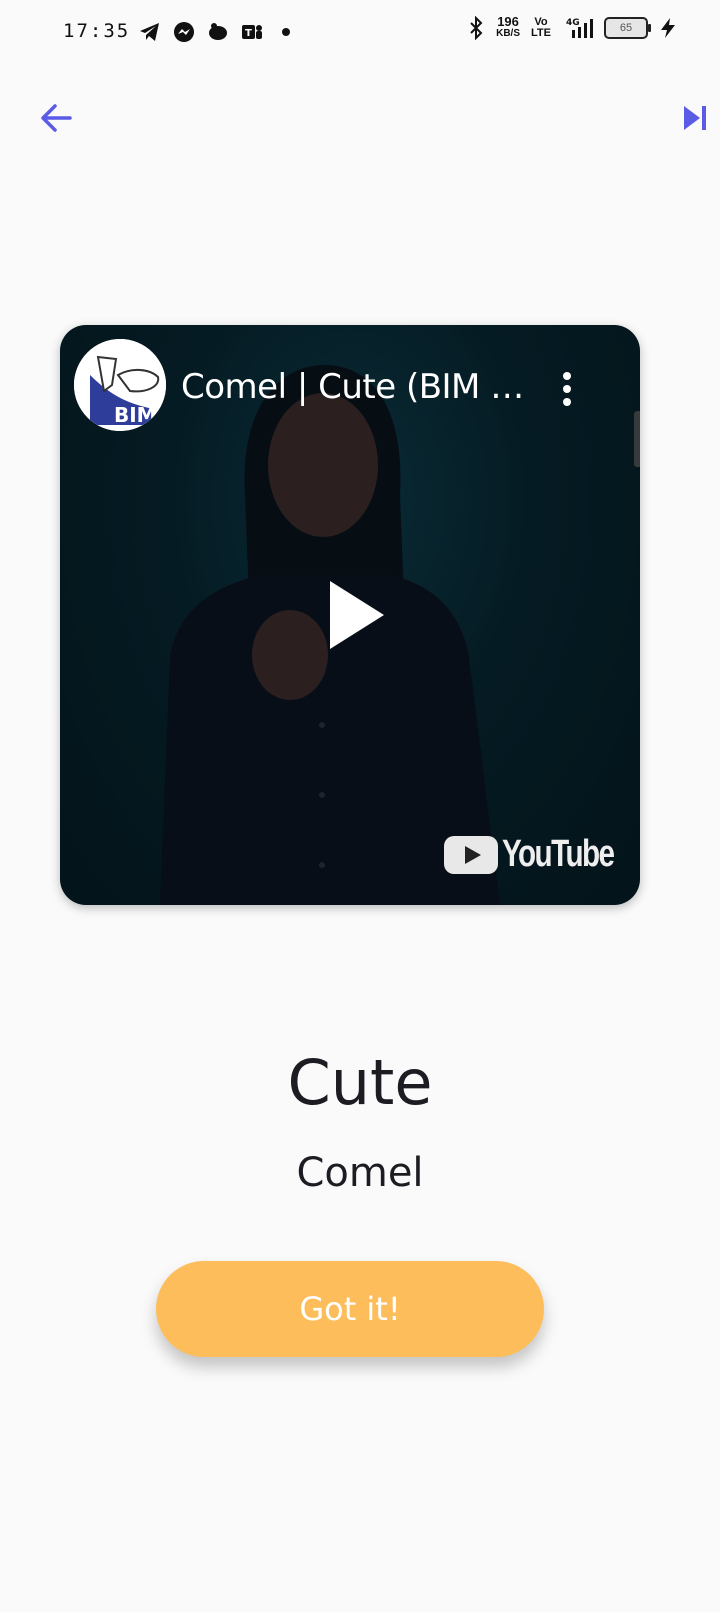 The image size is (720, 1612). What do you see at coordinates (541, 27) in the screenshot?
I see `volte-label: Vo LTE` at bounding box center [541, 27].